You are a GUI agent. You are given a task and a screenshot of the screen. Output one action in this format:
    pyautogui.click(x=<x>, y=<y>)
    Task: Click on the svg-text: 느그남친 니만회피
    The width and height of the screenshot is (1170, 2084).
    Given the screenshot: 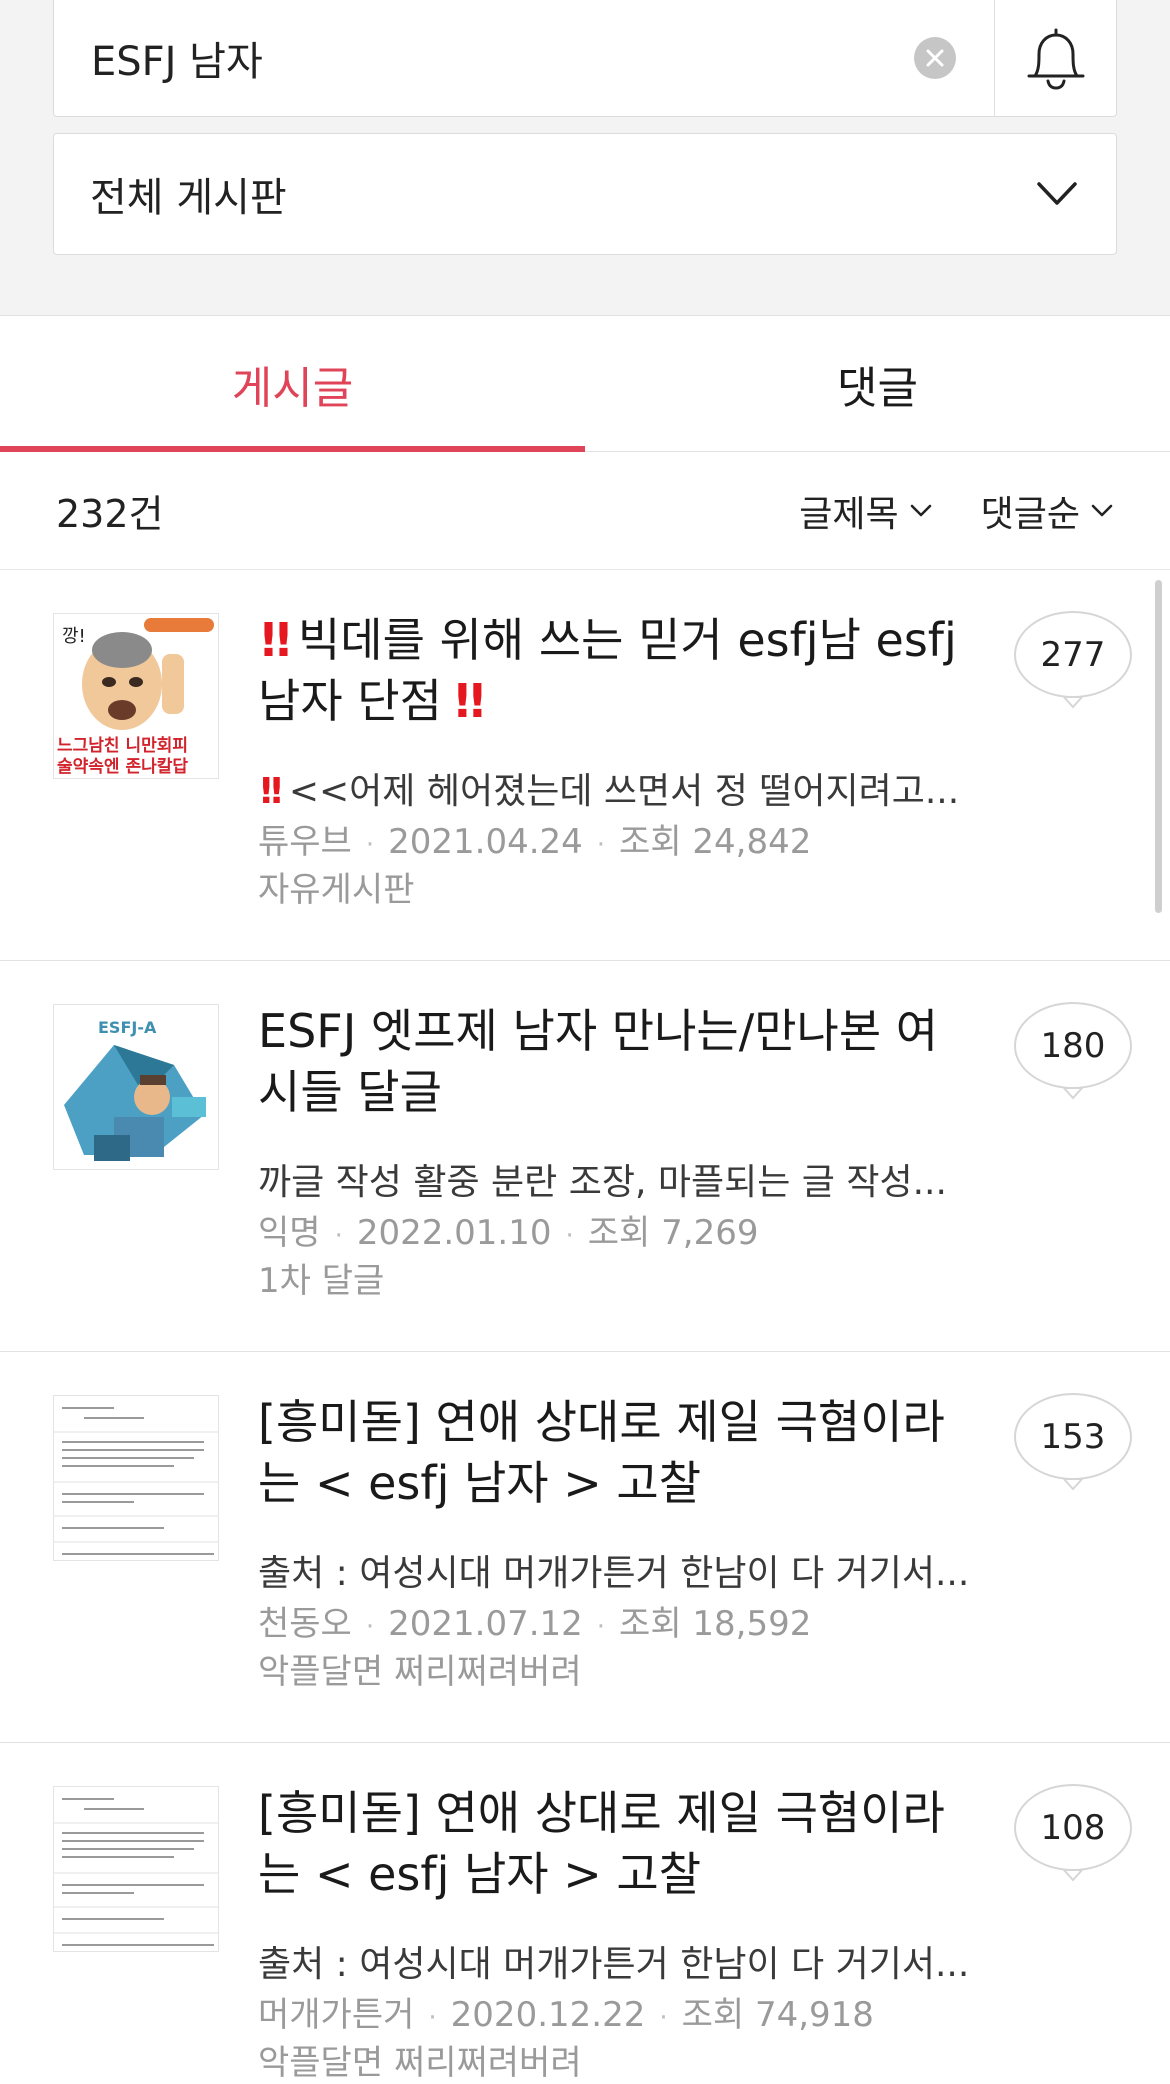 What is the action you would take?
    pyautogui.click(x=122, y=746)
    